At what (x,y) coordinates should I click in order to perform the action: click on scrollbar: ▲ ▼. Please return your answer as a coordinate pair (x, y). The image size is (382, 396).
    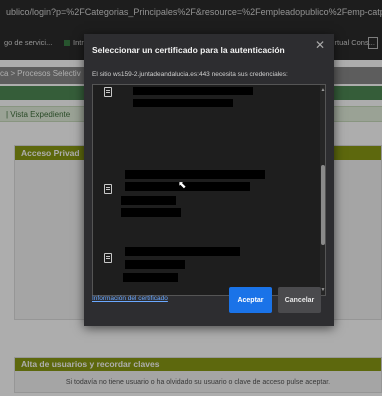
    Looking at the image, I should click on (322, 190).